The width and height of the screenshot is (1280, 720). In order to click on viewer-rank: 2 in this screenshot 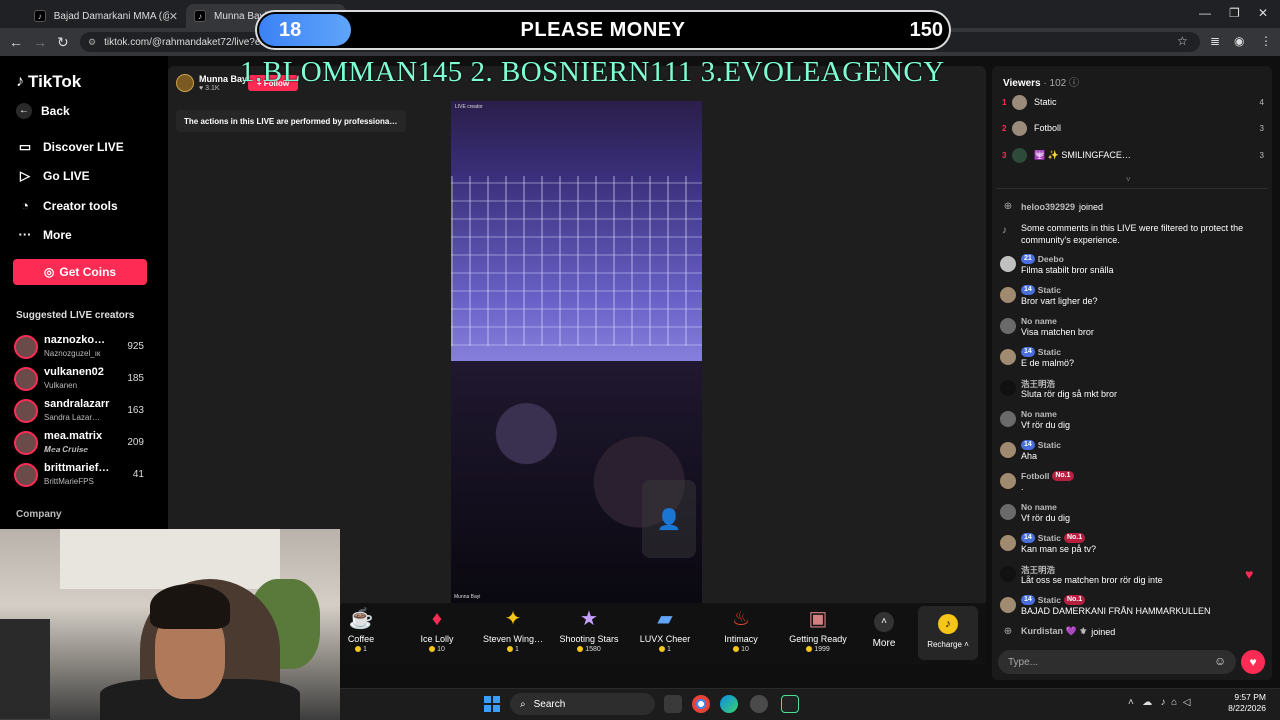, I will do `click(1004, 128)`.